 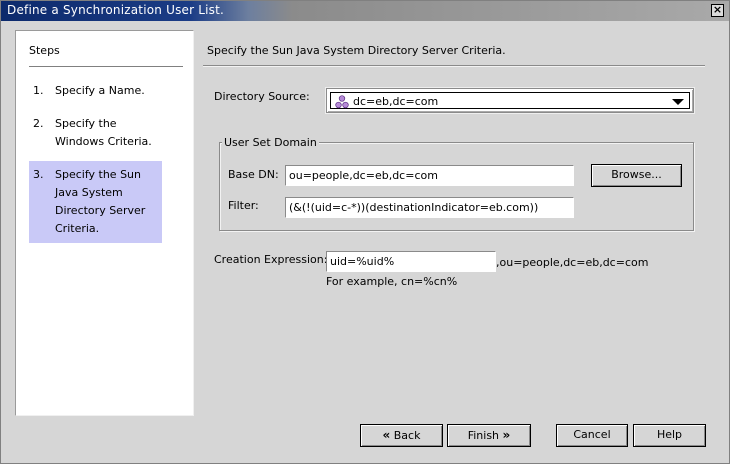 What do you see at coordinates (262, 96) in the screenshot?
I see `directory-source-label: Directory Source:` at bounding box center [262, 96].